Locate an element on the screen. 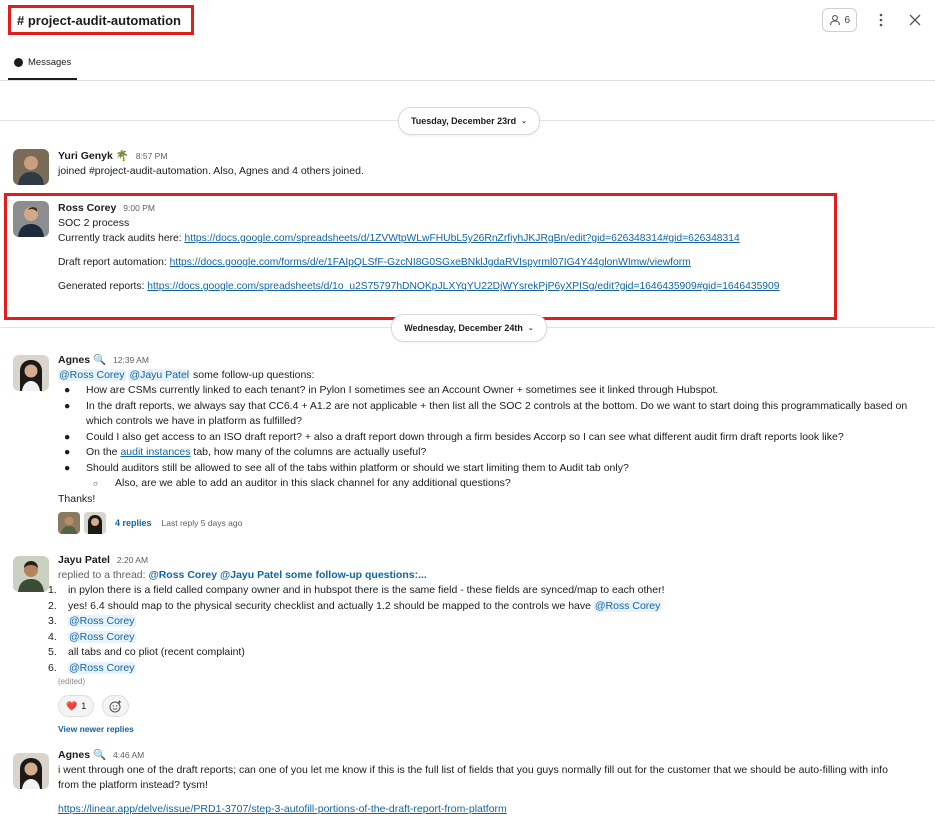 The width and height of the screenshot is (935, 817). sender-name: Yuri Genyk is located at coordinates (85, 156).